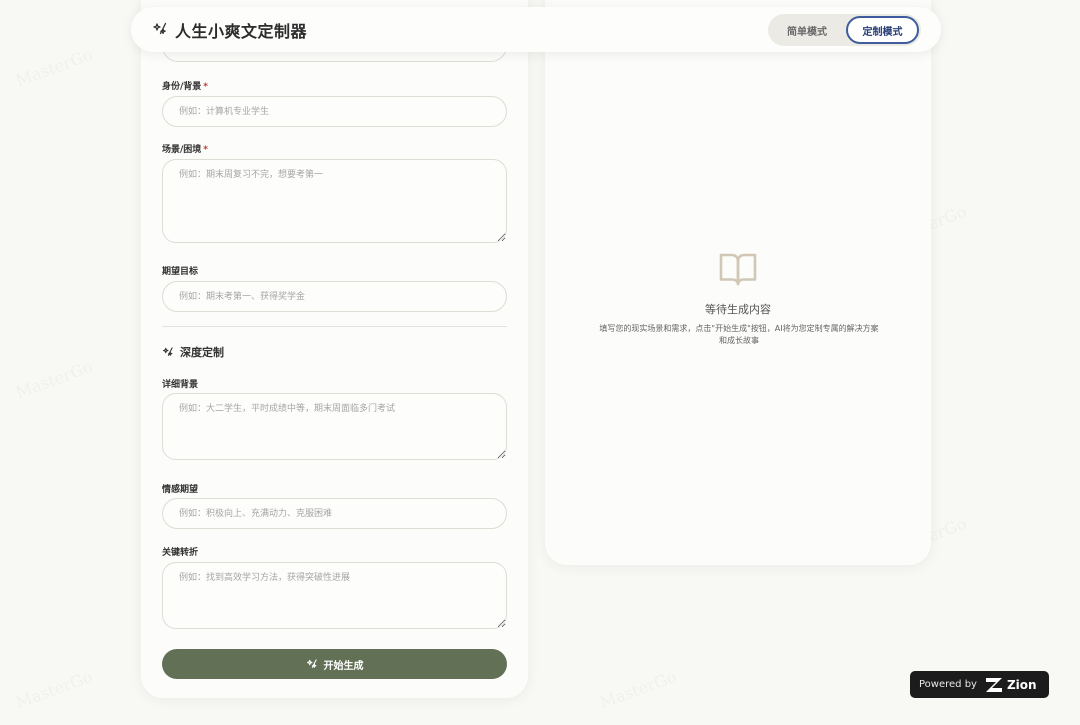 This screenshot has height=725, width=1080. I want to click on turning-point-textarea, so click(334, 595).